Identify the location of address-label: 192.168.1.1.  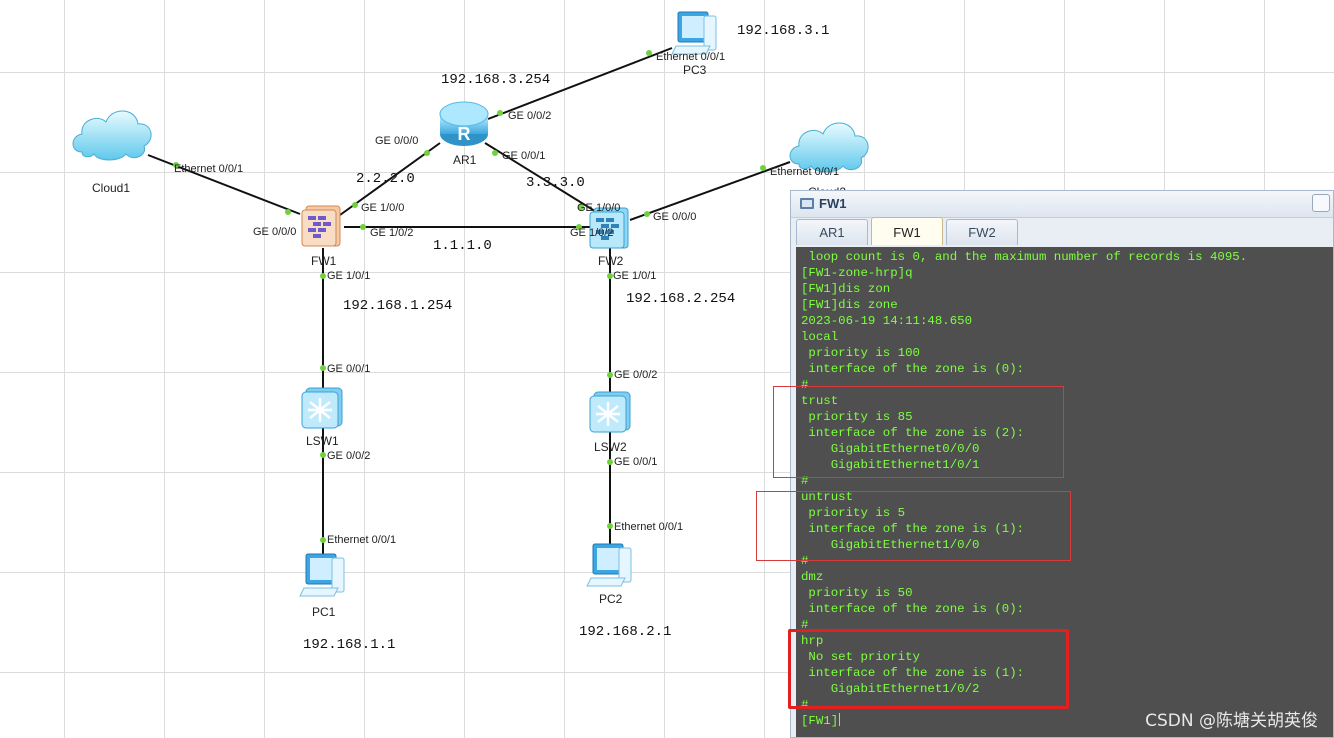
(349, 645).